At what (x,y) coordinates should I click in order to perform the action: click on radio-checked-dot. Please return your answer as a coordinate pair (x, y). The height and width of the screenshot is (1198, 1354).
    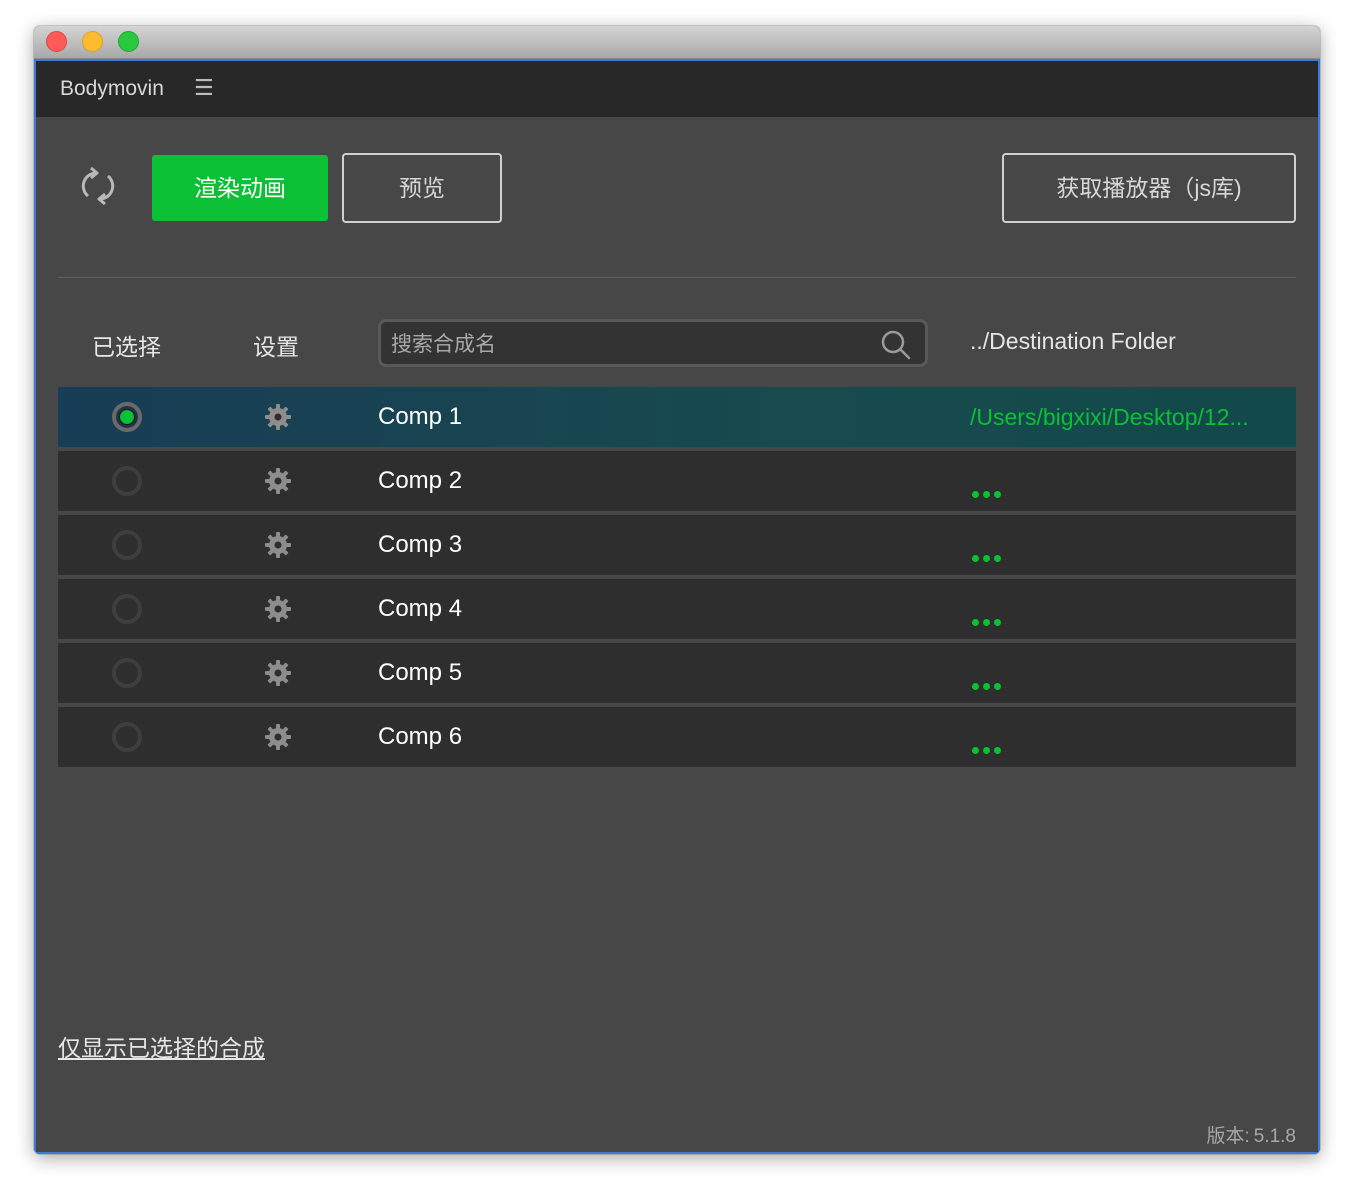
    Looking at the image, I should click on (127, 417).